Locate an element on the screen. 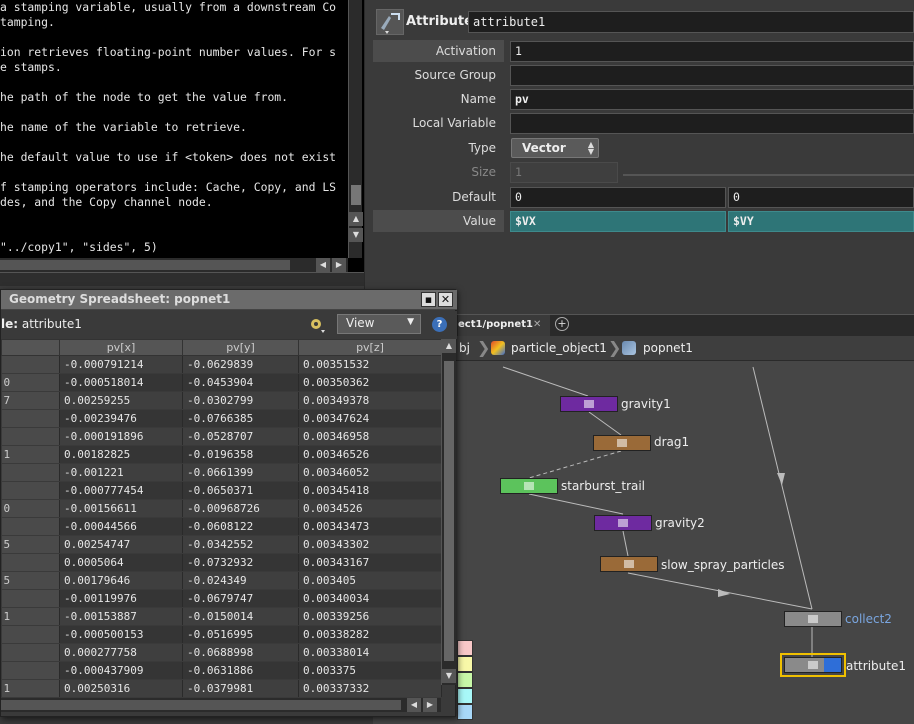 The height and width of the screenshot is (724, 914). cell-pv-x: -0.000191896 is located at coordinates (121, 436).